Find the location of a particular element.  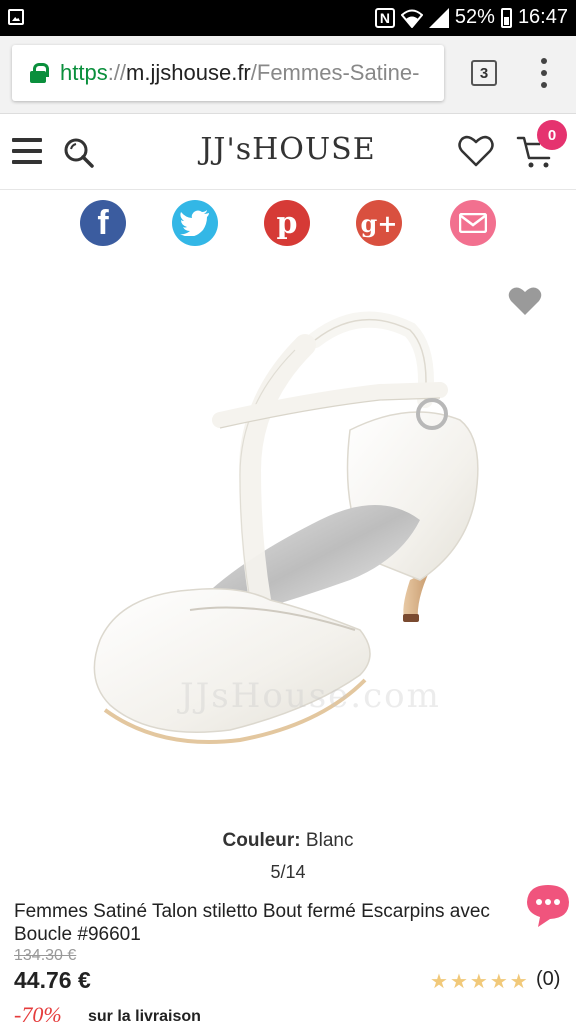

search-icon is located at coordinates (78, 152).